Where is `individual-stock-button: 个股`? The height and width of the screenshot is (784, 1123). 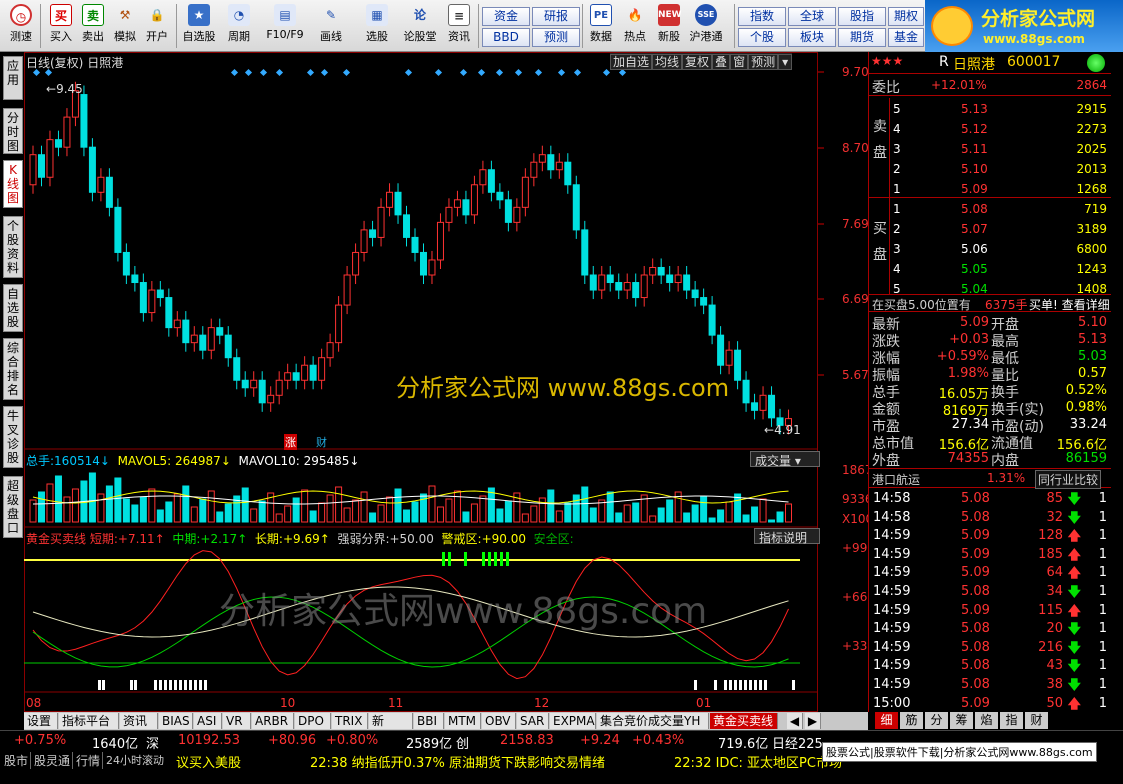
individual-stock-button: 个股 is located at coordinates (762, 37).